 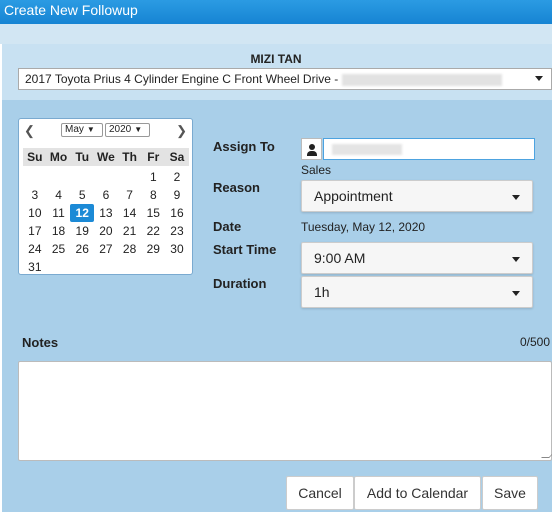 I want to click on calendar-day: 25, so click(x=59, y=249).